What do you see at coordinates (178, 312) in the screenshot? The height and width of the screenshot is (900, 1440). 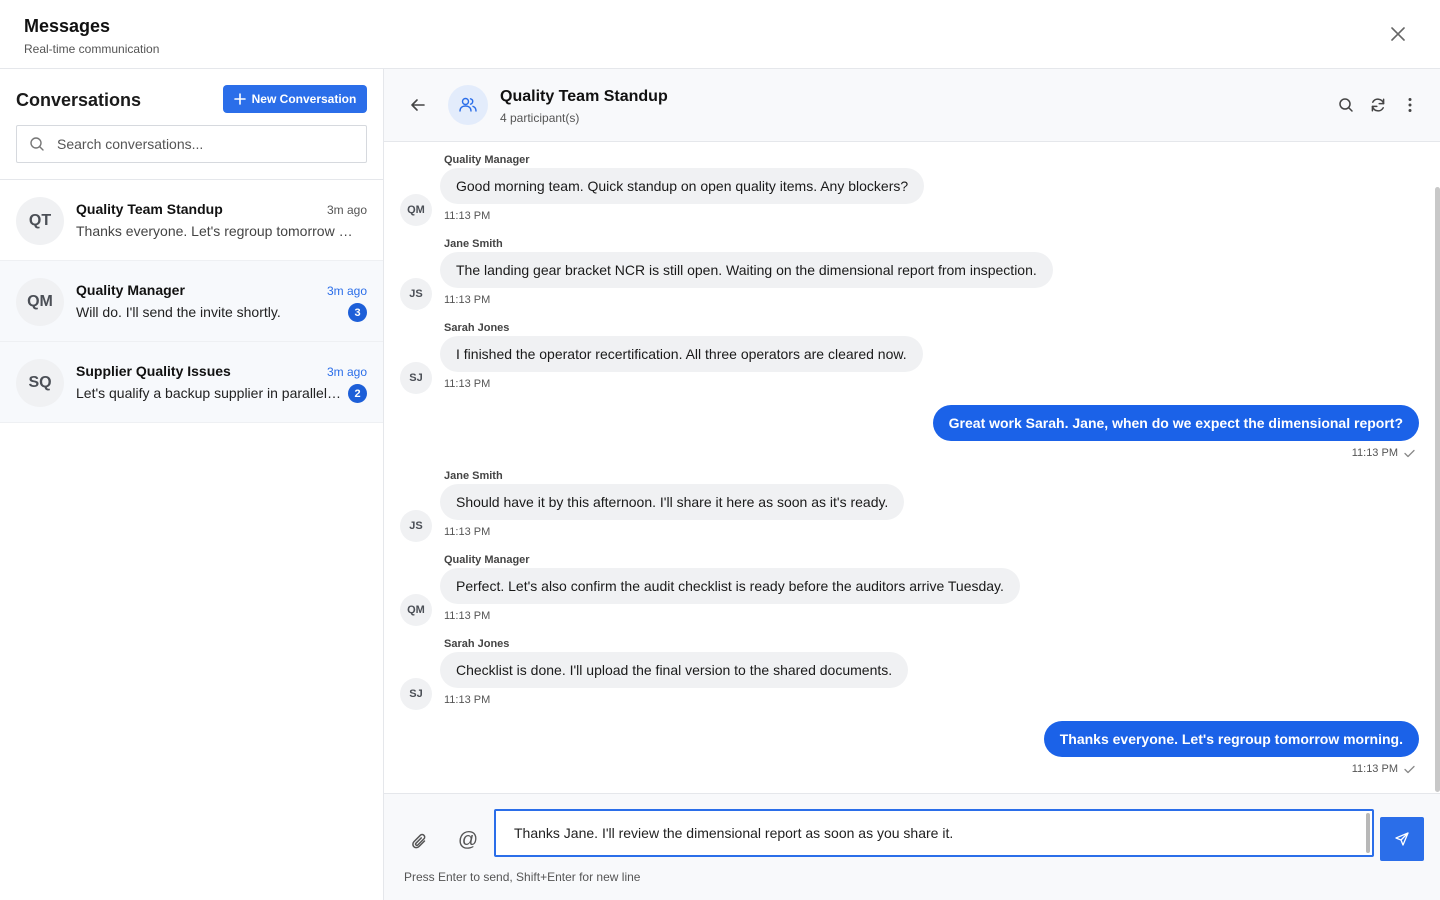 I see `conversation-preview: Will do. I'll send the invite shortly.` at bounding box center [178, 312].